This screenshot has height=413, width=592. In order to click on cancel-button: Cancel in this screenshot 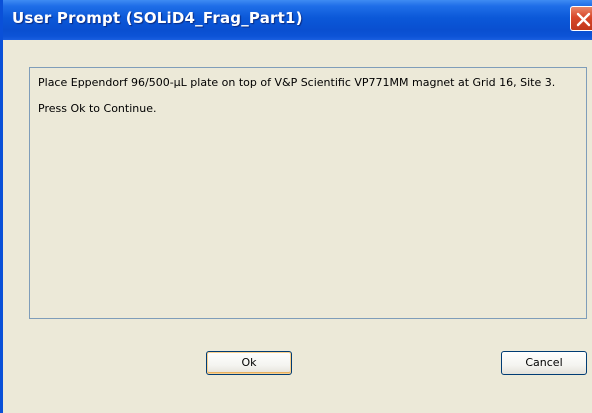, I will do `click(544, 363)`.